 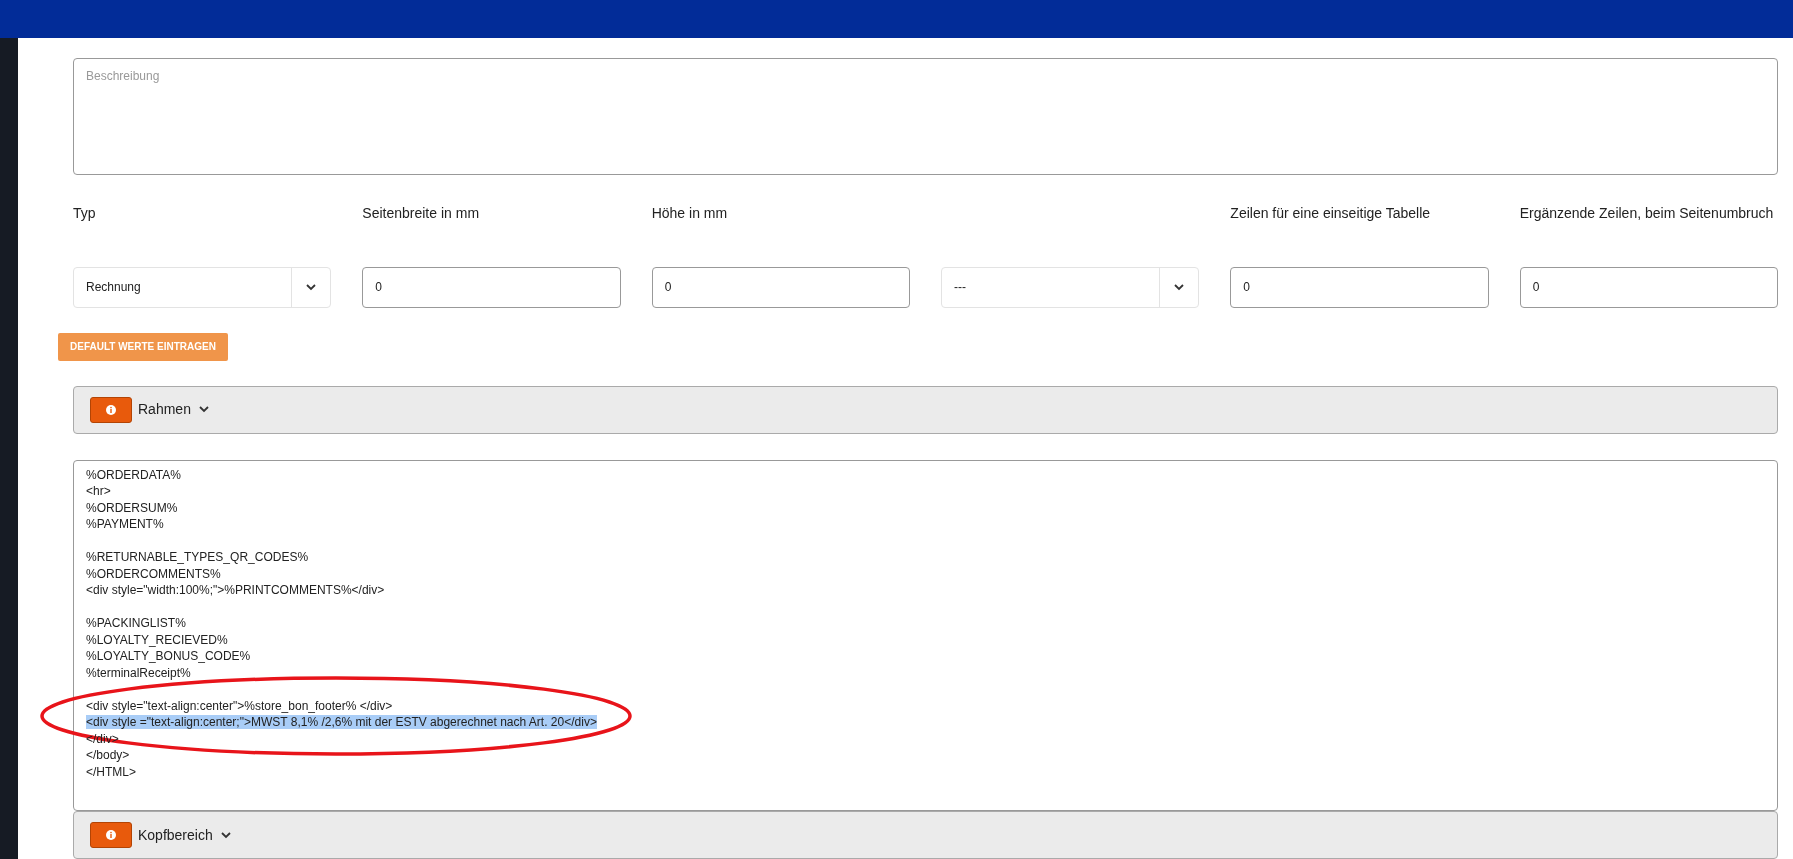 I want to click on field-label: Seitenbreite in mm, so click(x=421, y=212).